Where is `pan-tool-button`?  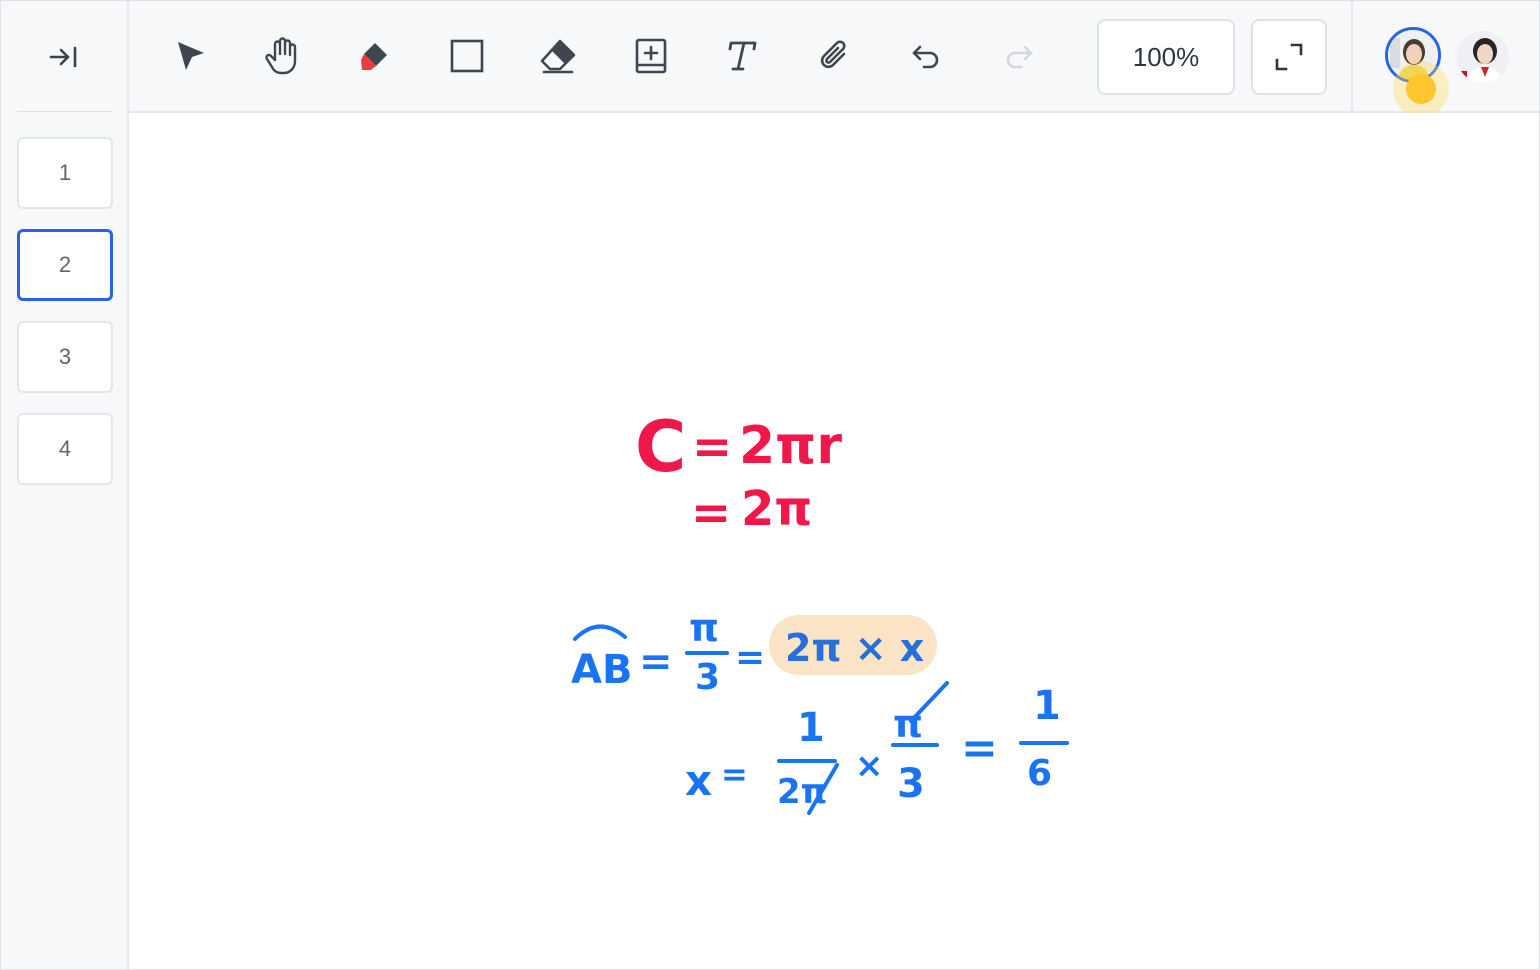
pan-tool-button is located at coordinates (282, 56).